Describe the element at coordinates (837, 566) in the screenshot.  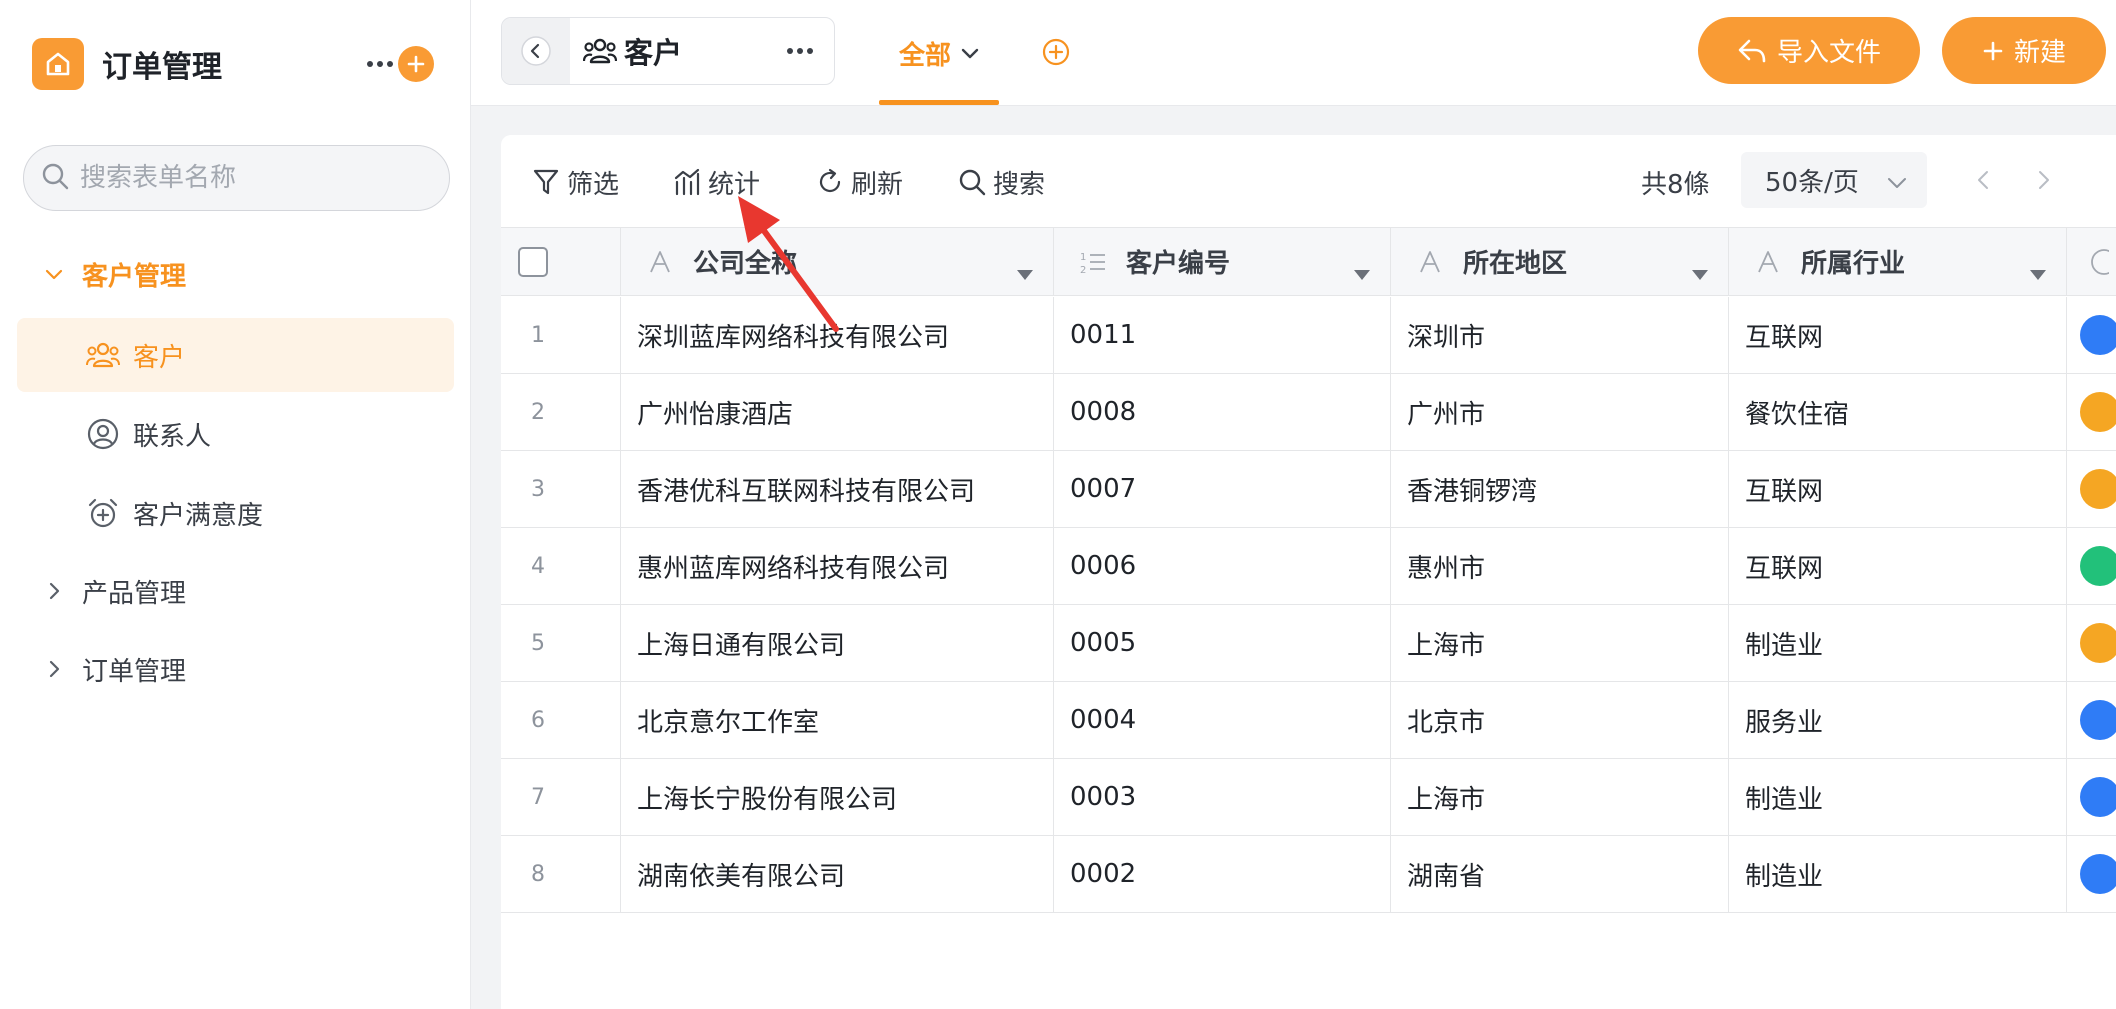
I see `cell-company: 惠州蓝库网络科技有限公司` at that location.